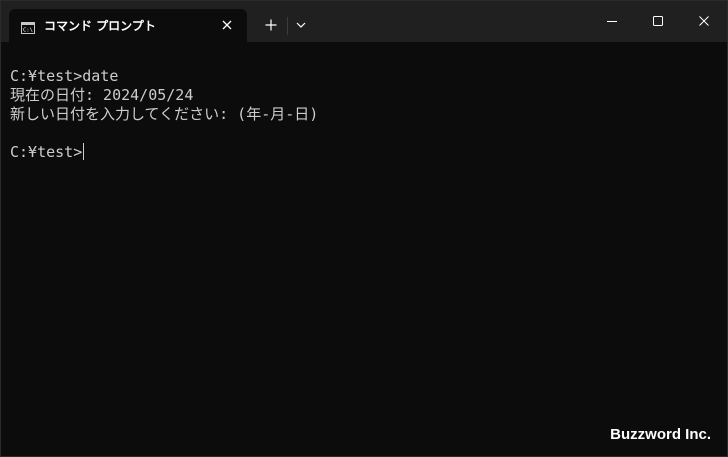  What do you see at coordinates (100, 26) in the screenshot?
I see `tab-title: コマンド プロンプト` at bounding box center [100, 26].